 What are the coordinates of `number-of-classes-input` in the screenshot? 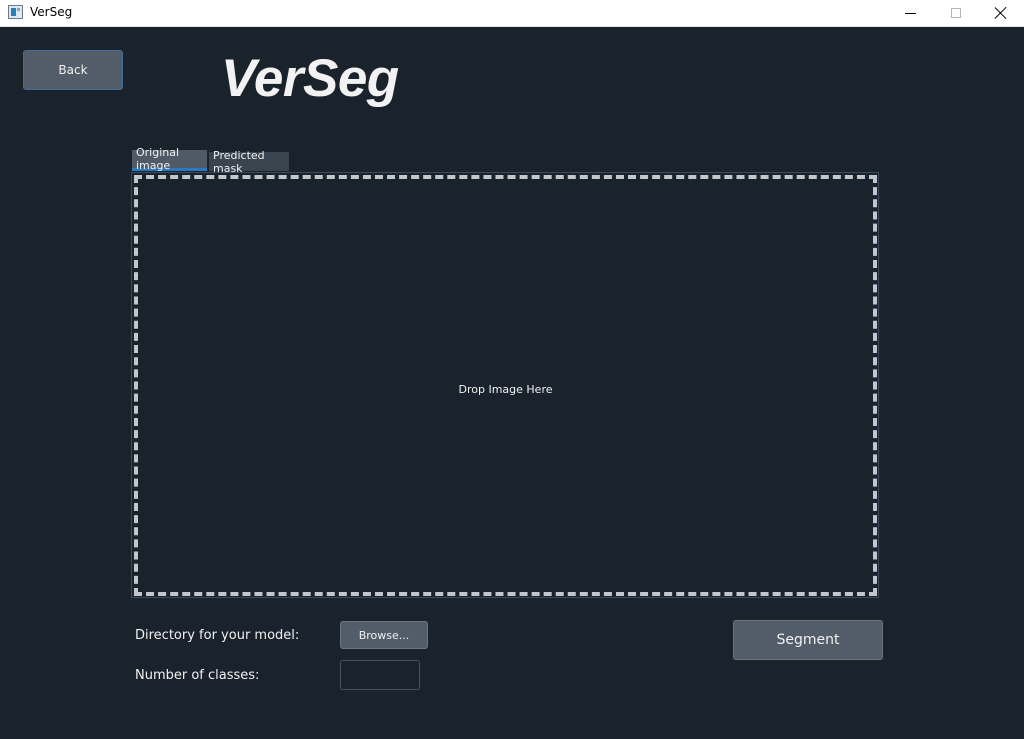 It's located at (380, 675).